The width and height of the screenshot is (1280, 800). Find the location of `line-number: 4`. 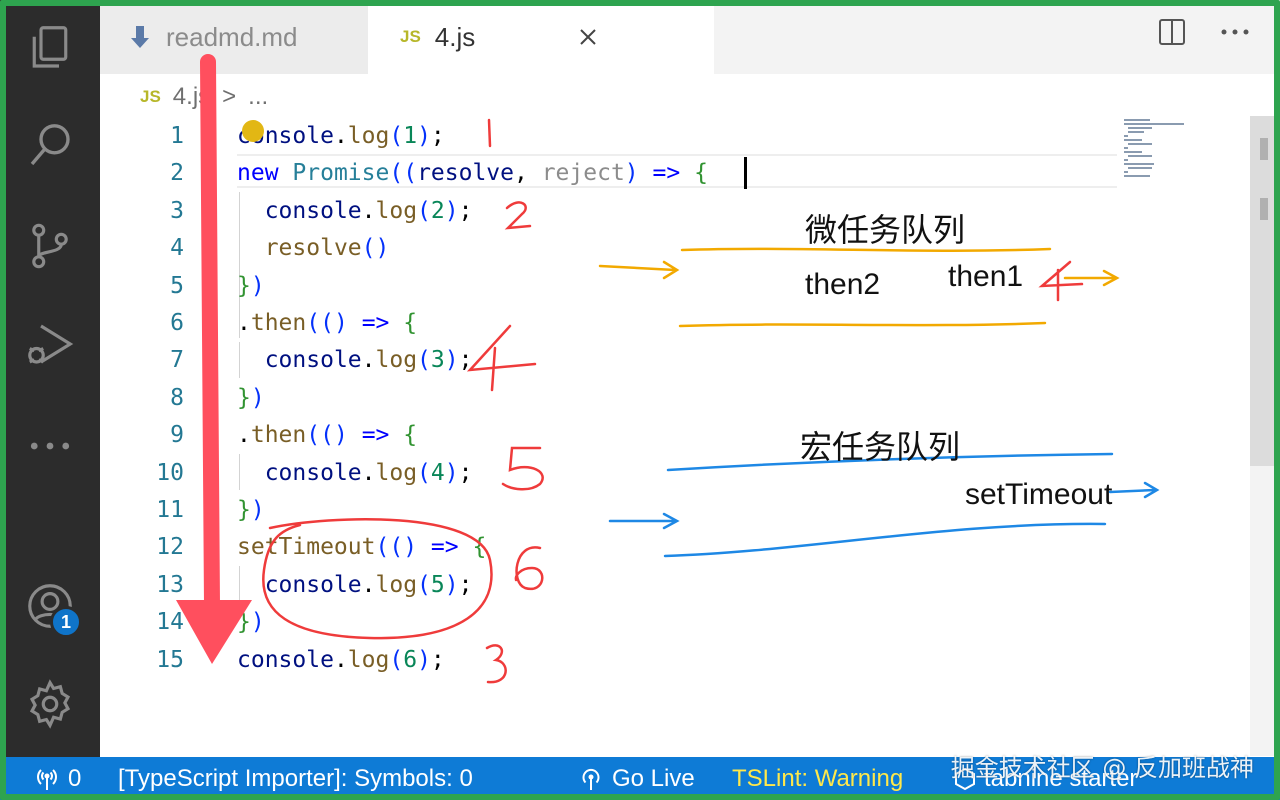

line-number: 4 is located at coordinates (177, 248).